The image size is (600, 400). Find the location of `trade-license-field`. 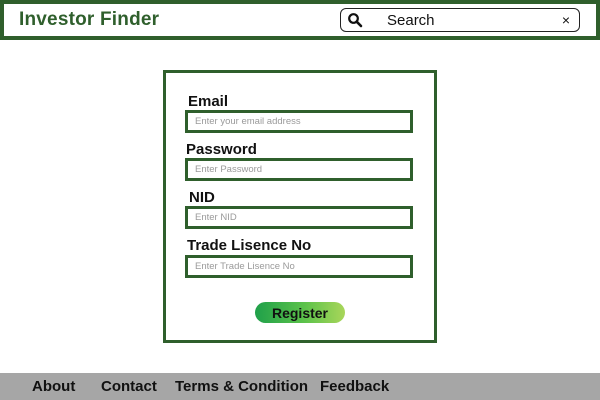

trade-license-field is located at coordinates (299, 266).